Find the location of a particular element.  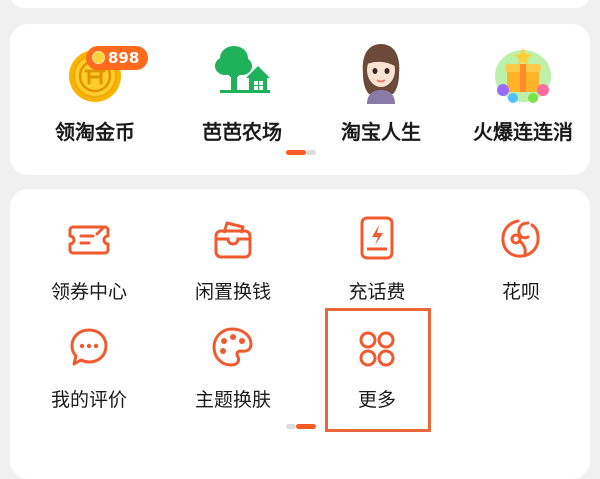

gold-coin-badge-count: 898 is located at coordinates (124, 58).